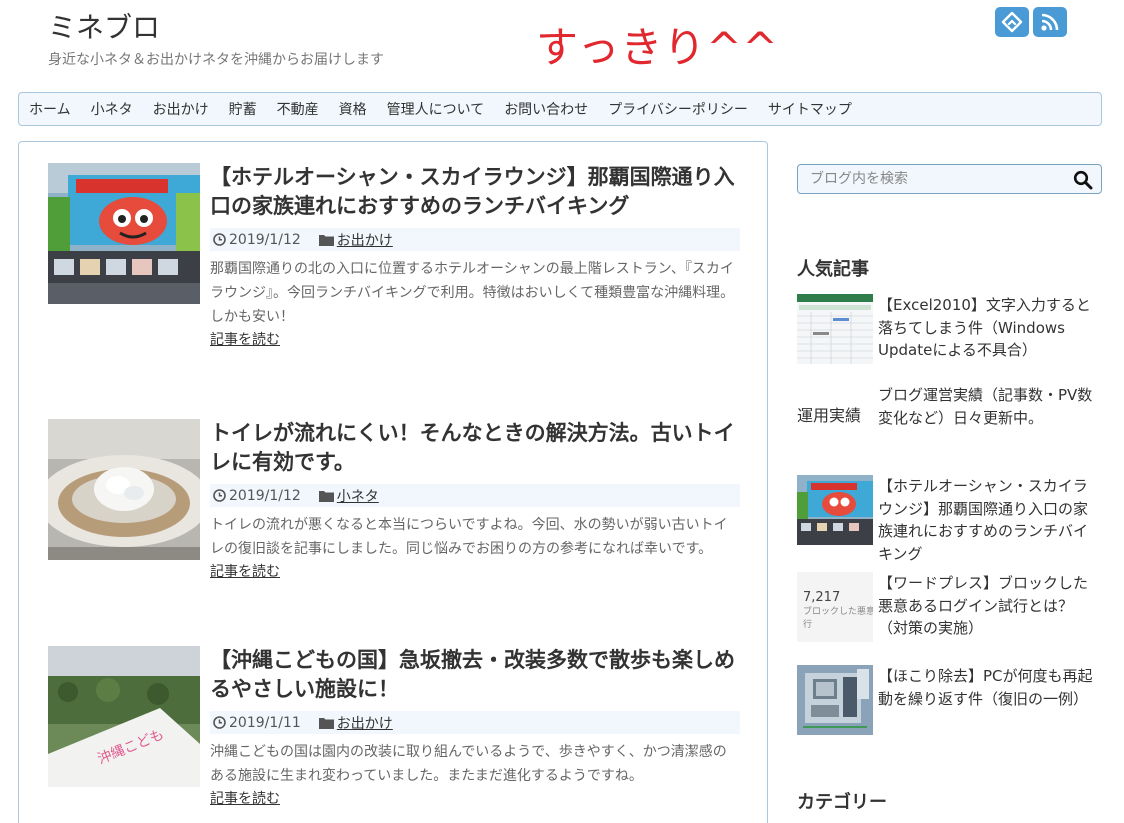 Image resolution: width=1124 pixels, height=823 pixels. What do you see at coordinates (265, 722) in the screenshot?
I see `article-date: 2019/1/11` at bounding box center [265, 722].